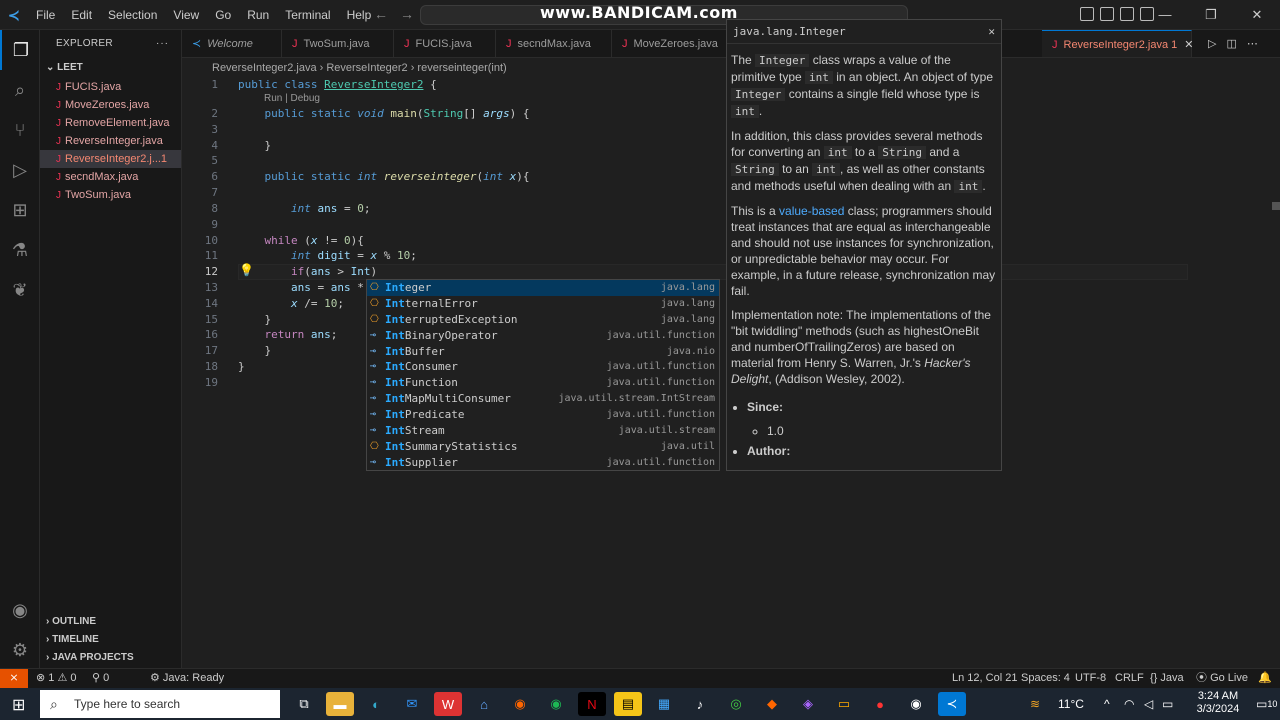 This screenshot has width=1280, height=720. What do you see at coordinates (110, 177) in the screenshot?
I see `file-item: JsecndMax.java` at bounding box center [110, 177].